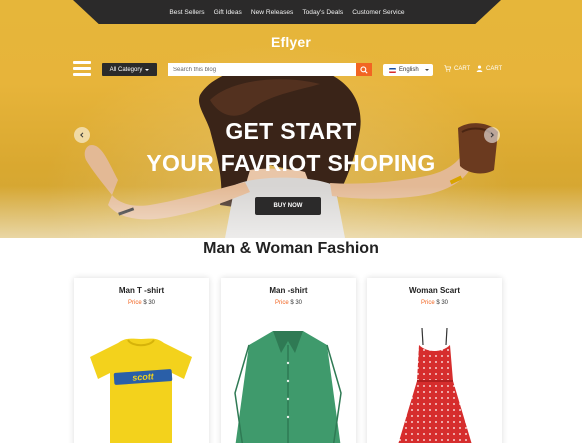 The image size is (582, 443). Describe the element at coordinates (479, 68) in the screenshot. I see `user-icon` at that location.